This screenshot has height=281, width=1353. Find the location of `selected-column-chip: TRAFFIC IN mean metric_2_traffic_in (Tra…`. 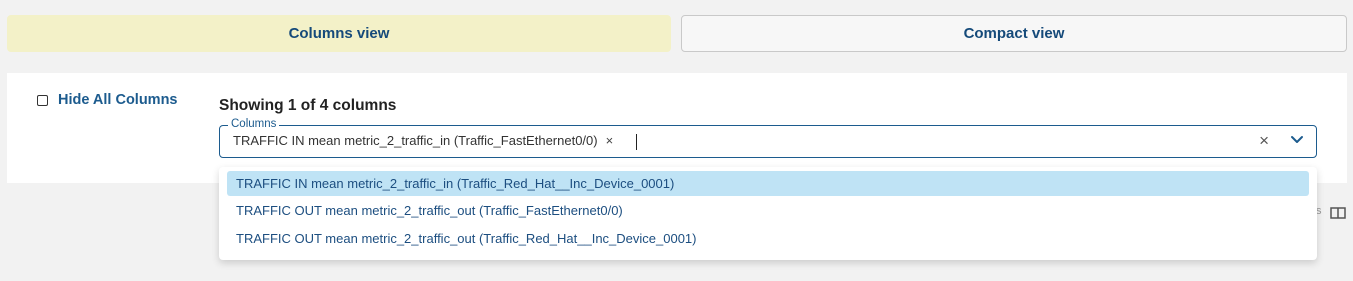

selected-column-chip: TRAFFIC IN mean metric_2_traffic_in (Tra… is located at coordinates (423, 140).